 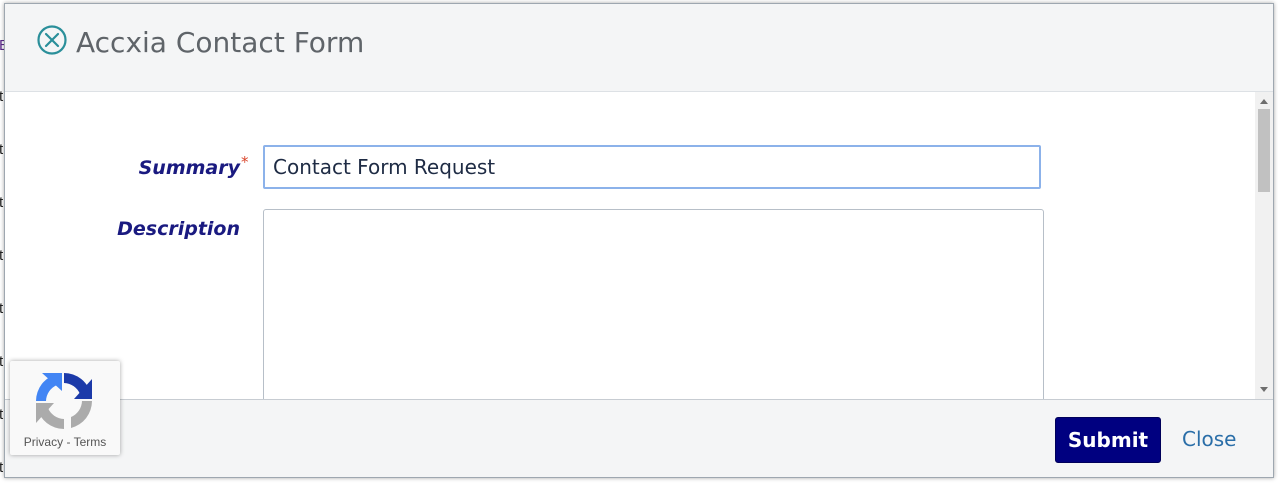 What do you see at coordinates (1264, 389) in the screenshot?
I see `scroll-down-arrow-icon` at bounding box center [1264, 389].